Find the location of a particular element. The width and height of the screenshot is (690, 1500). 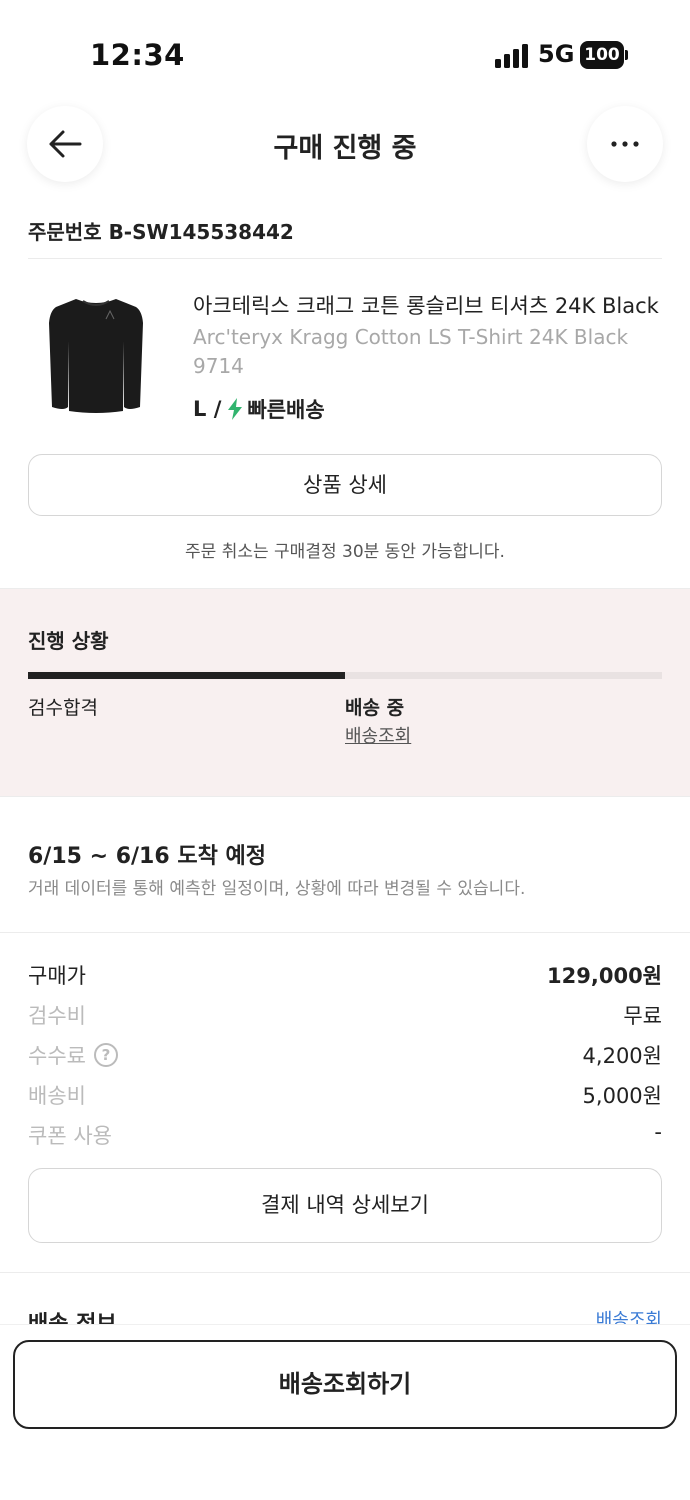

more-button is located at coordinates (625, 144).